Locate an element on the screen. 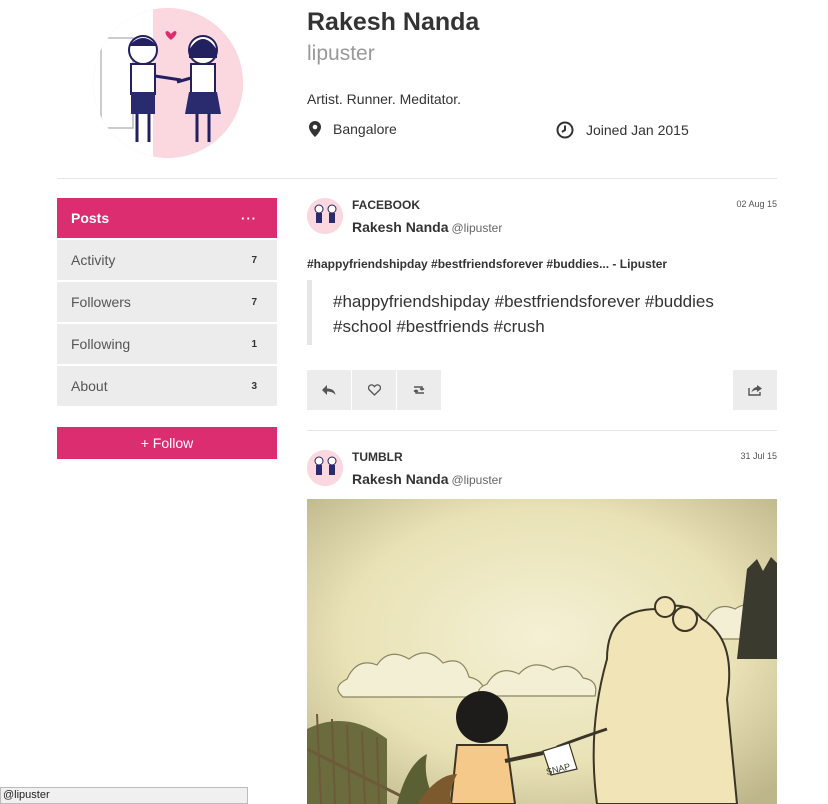 This screenshot has height=804, width=828. quote-line: #school #bestfriends #crush is located at coordinates (439, 326).